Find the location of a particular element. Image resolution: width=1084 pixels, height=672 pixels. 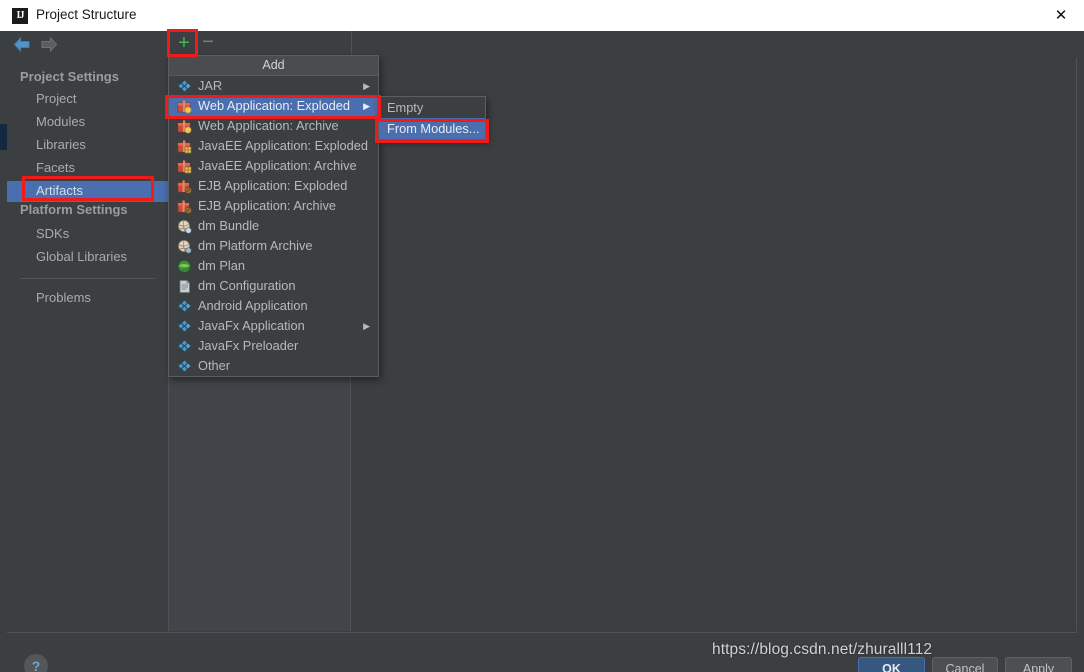

menu-header: Add is located at coordinates (273, 66).